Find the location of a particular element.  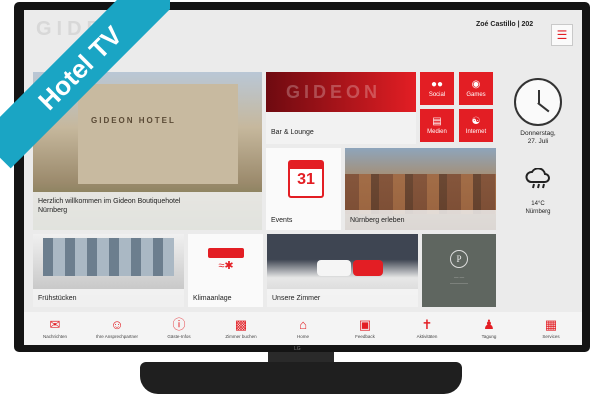

nav-tagung: ♟ Tagung is located at coordinates (489, 328).